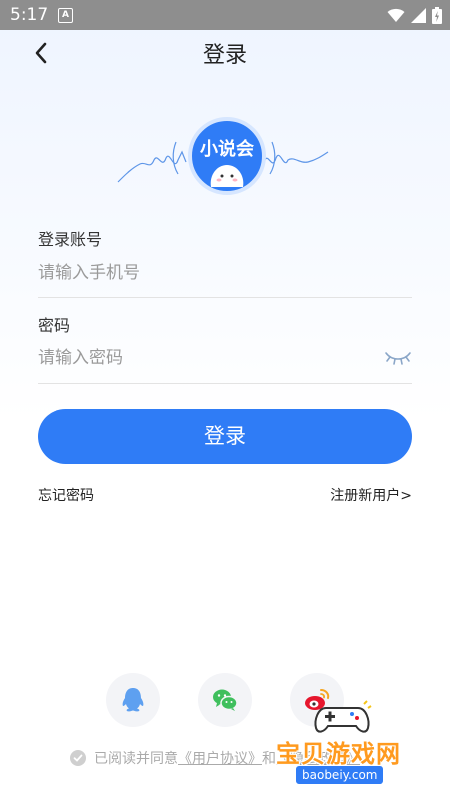 The width and height of the screenshot is (450, 800). I want to click on logo-text: 小说会, so click(227, 149).